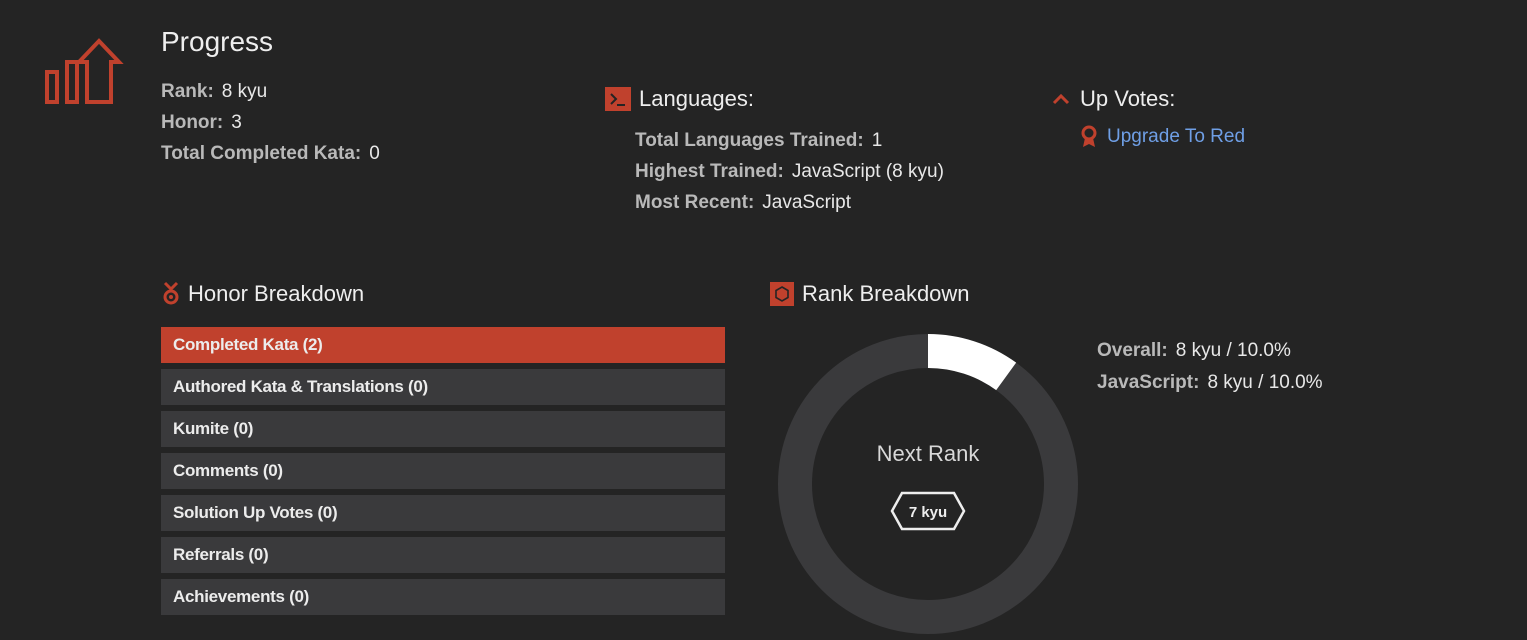 The width and height of the screenshot is (1527, 640). Describe the element at coordinates (709, 171) in the screenshot. I see `languages-highest-label: Highest Trained:` at that location.